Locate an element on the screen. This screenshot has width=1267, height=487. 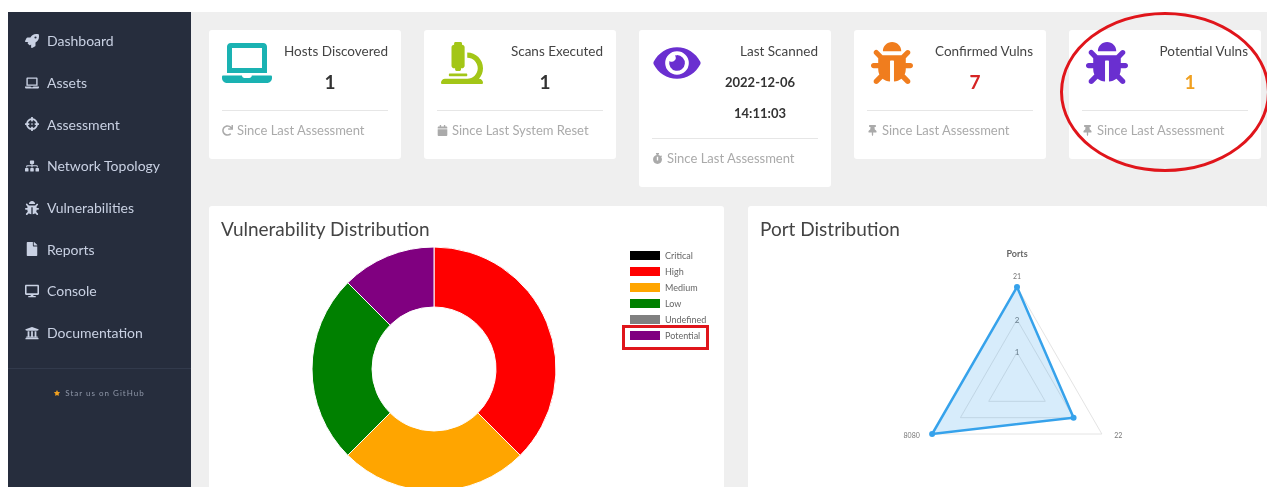
legend-label: Medium is located at coordinates (681, 287).